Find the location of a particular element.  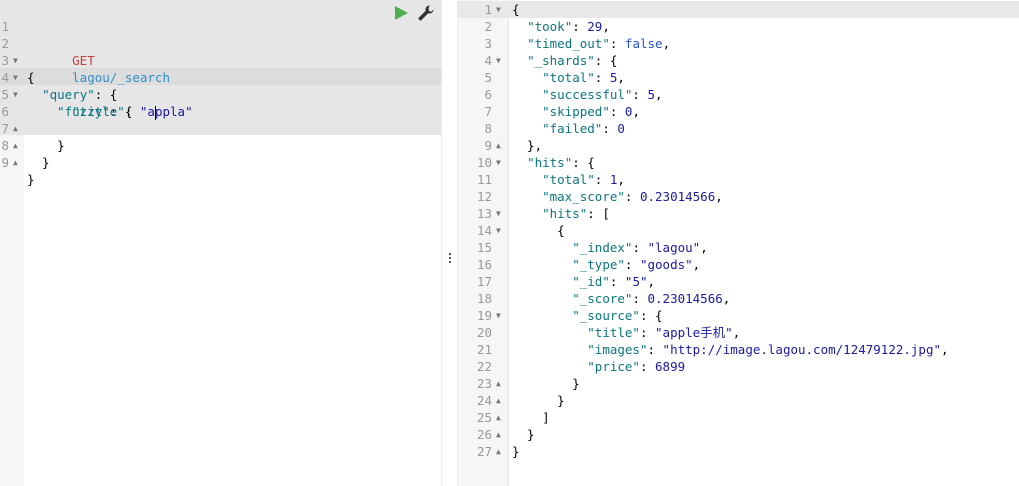

line-number: 21 is located at coordinates (484, 349).